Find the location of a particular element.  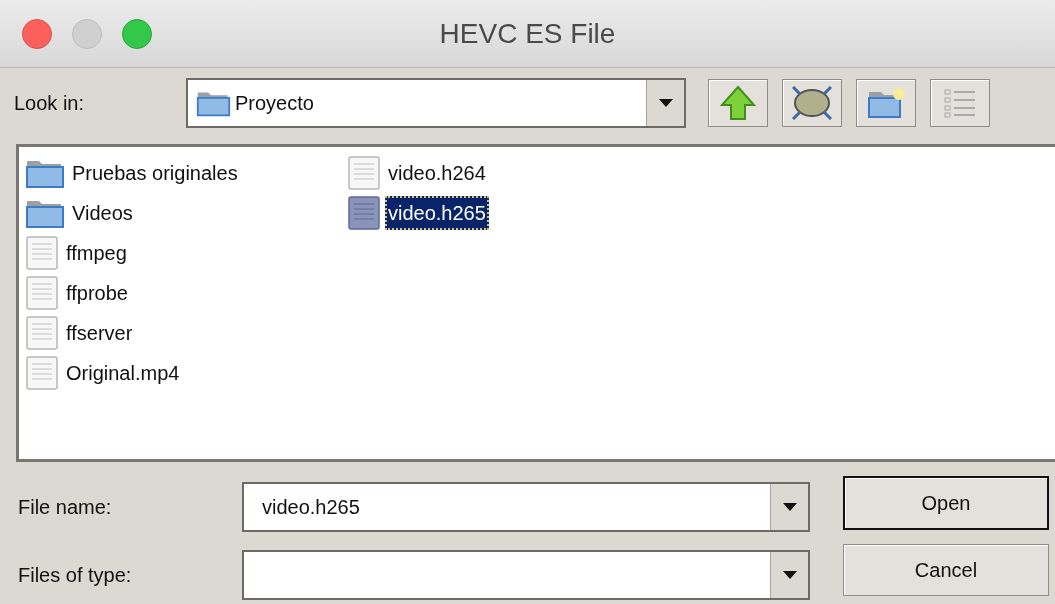

file-name-value: video.h265 is located at coordinates (311, 507).